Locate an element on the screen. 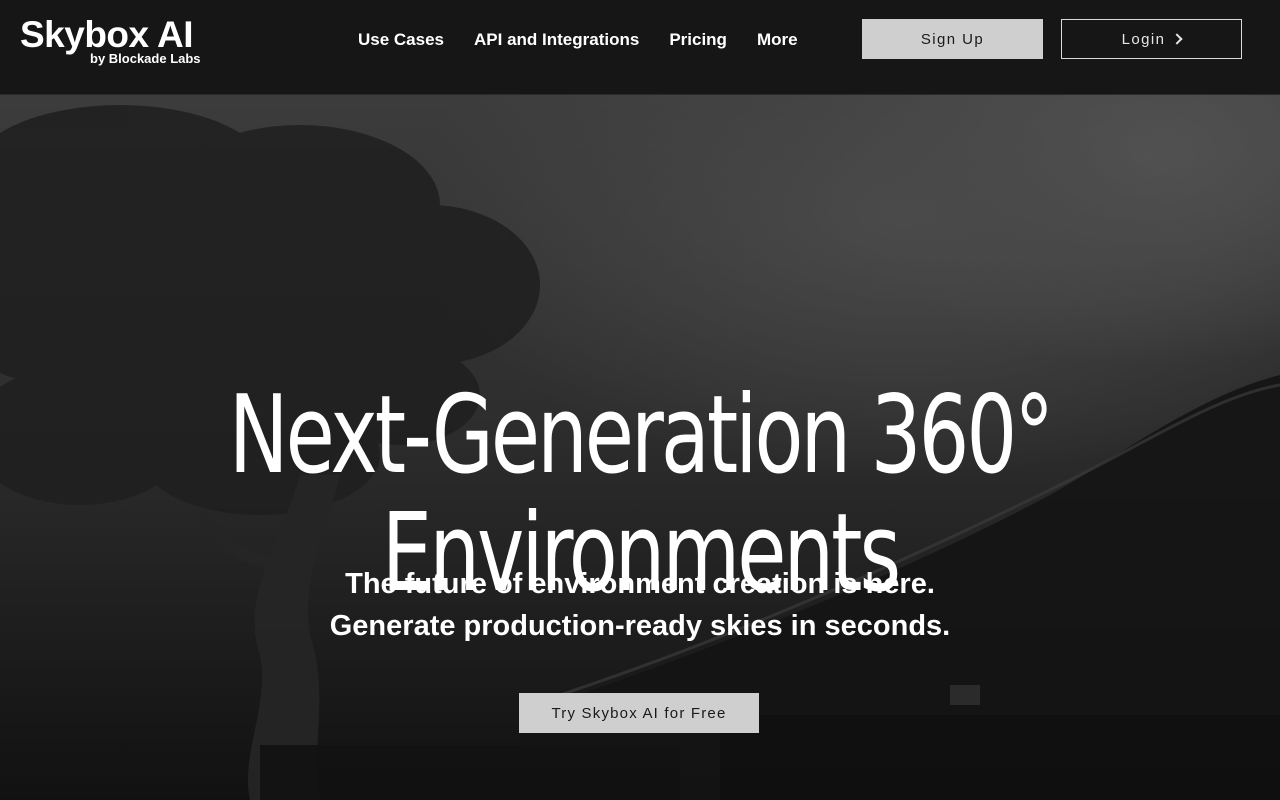 The width and height of the screenshot is (1280, 800). brand-logo: Skybox AI by Blockade Labs is located at coordinates (115, 42).